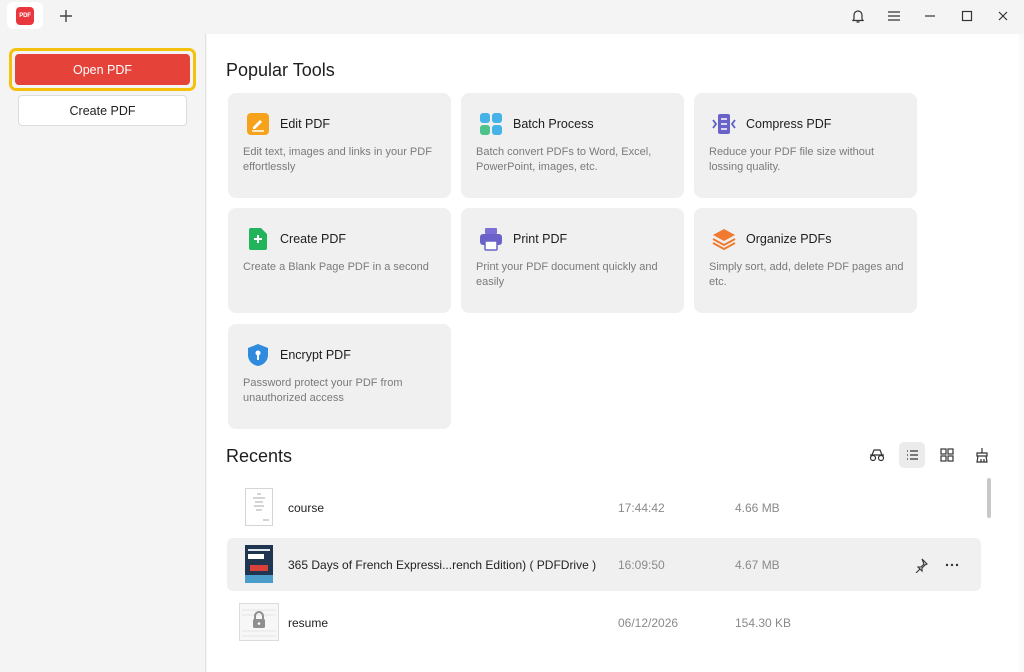  I want to click on tool-title: Batch Process, so click(553, 124).